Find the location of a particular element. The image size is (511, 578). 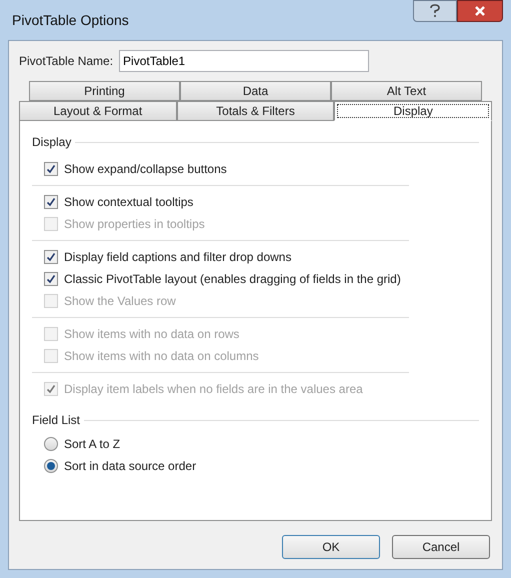

checkbox-label: Show the Values row is located at coordinates (120, 301).